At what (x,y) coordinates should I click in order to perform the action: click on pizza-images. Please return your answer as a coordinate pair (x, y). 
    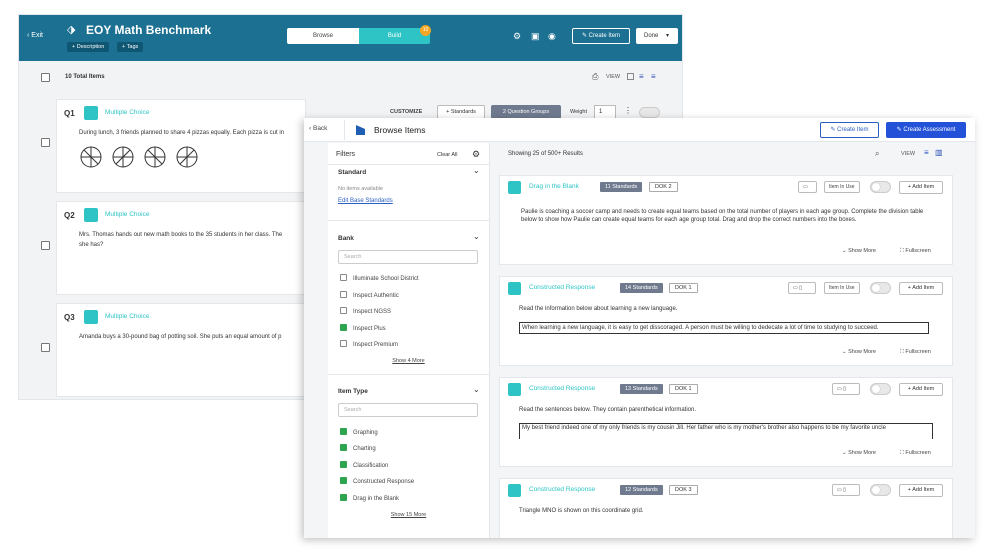
    Looking at the image, I should click on (139, 157).